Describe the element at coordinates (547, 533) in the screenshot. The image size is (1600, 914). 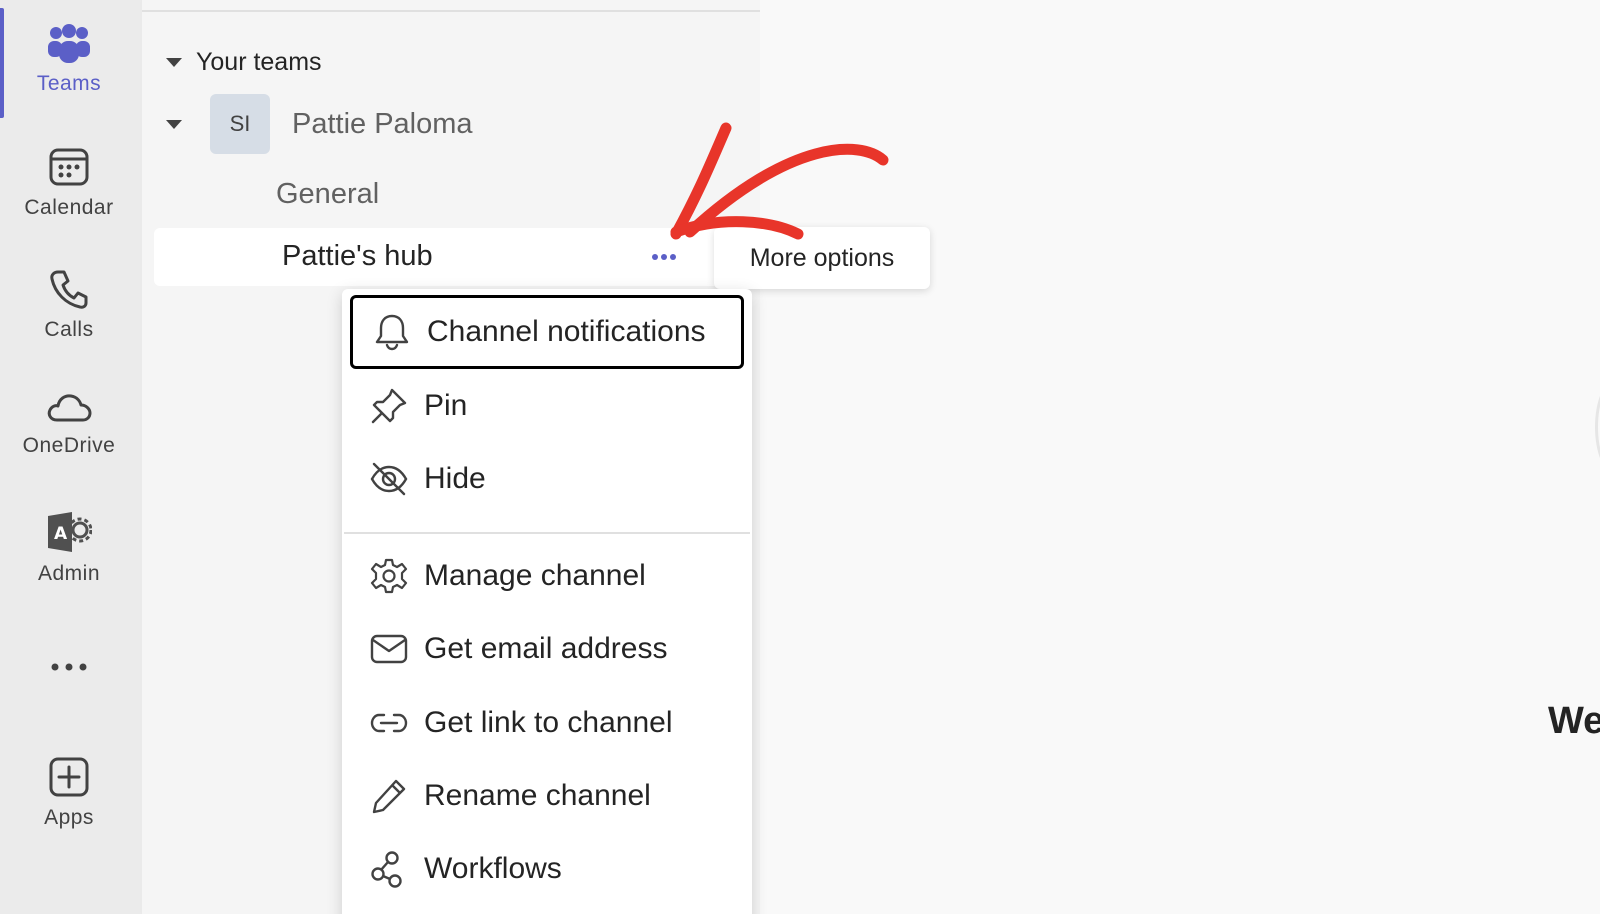
I see `menu-divider` at that location.